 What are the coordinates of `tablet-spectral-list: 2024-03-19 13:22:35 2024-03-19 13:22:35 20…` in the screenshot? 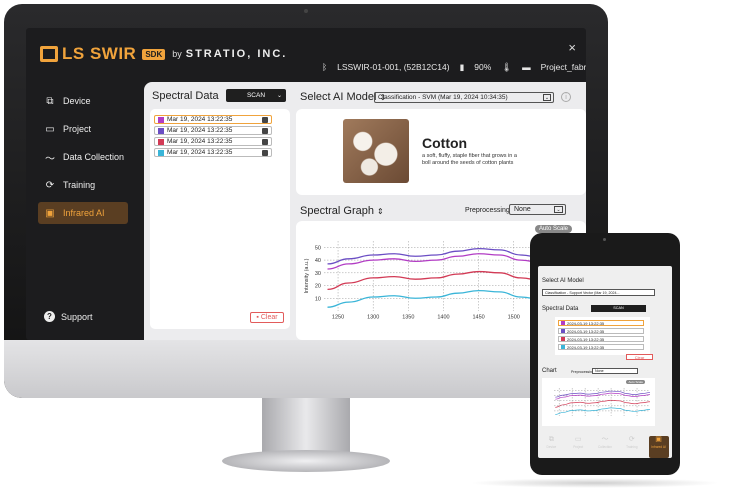 It's located at (602, 336).